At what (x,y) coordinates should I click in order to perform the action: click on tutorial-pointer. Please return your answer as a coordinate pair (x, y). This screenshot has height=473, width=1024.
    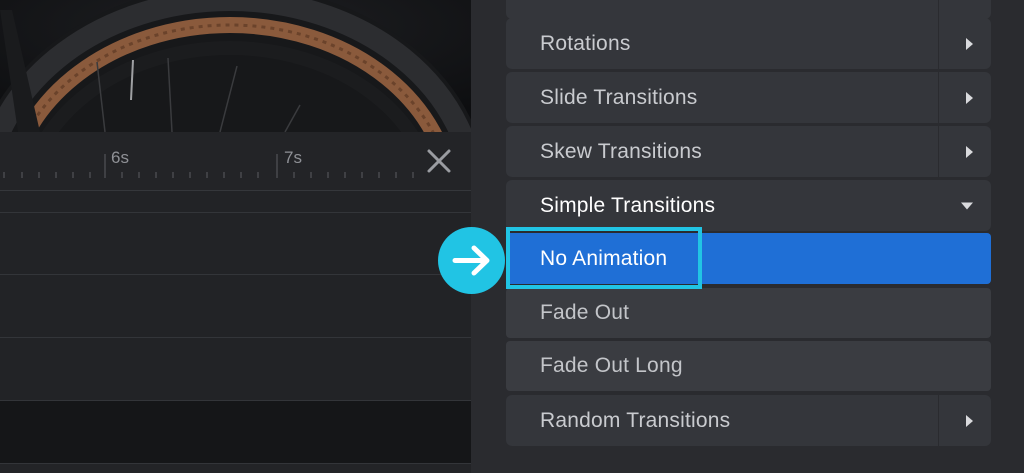
    Looking at the image, I should click on (471, 260).